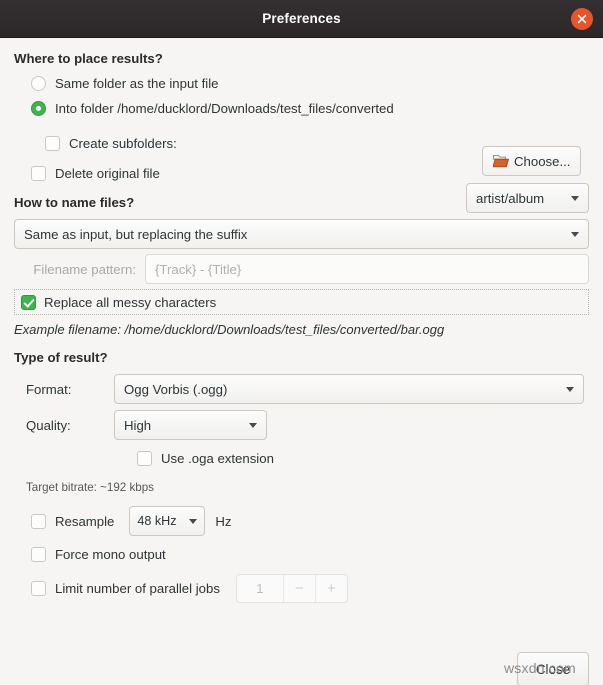 This screenshot has width=603, height=685. Describe the element at coordinates (85, 521) in the screenshot. I see `label-resample: Resample` at that location.